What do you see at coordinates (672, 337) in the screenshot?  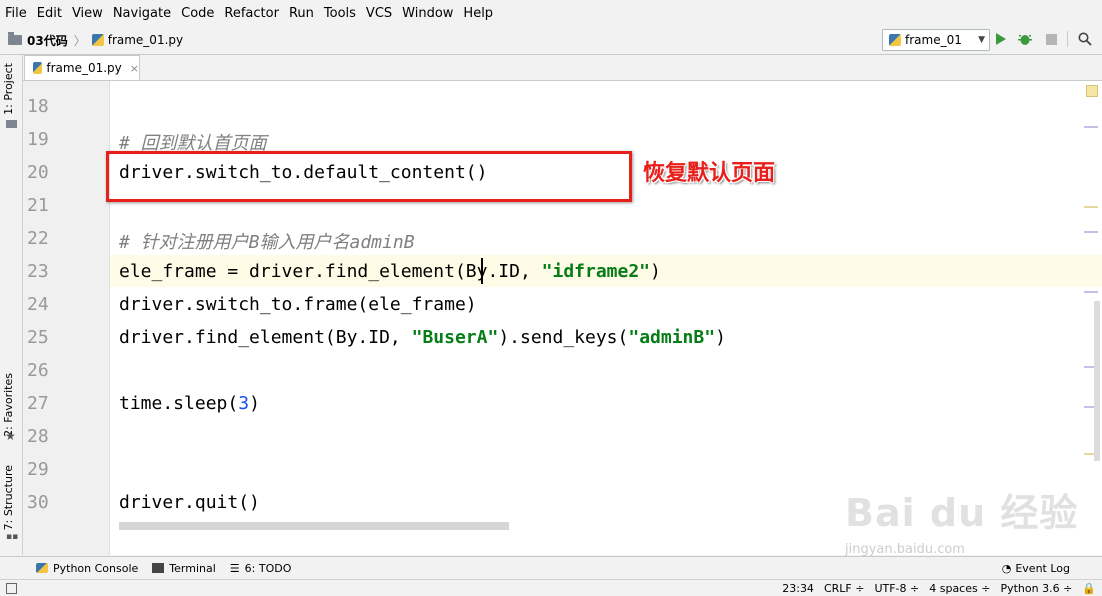 I see `string-literal: "adminB"` at bounding box center [672, 337].